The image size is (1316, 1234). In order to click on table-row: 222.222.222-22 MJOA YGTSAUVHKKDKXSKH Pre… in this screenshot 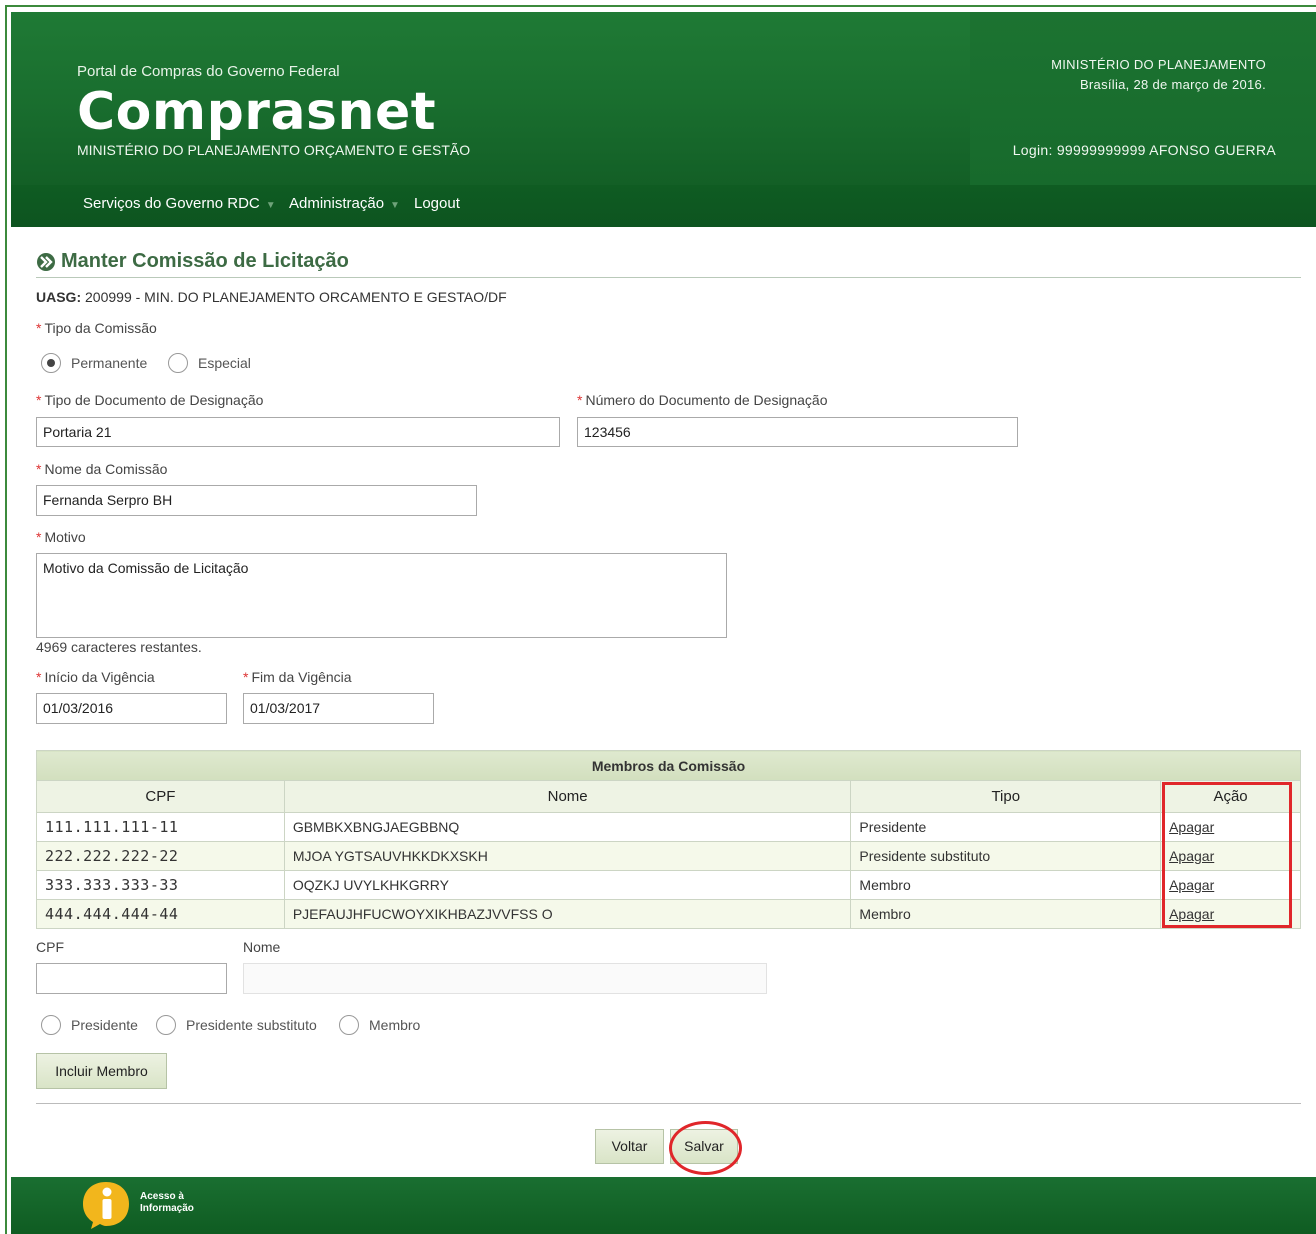, I will do `click(668, 856)`.